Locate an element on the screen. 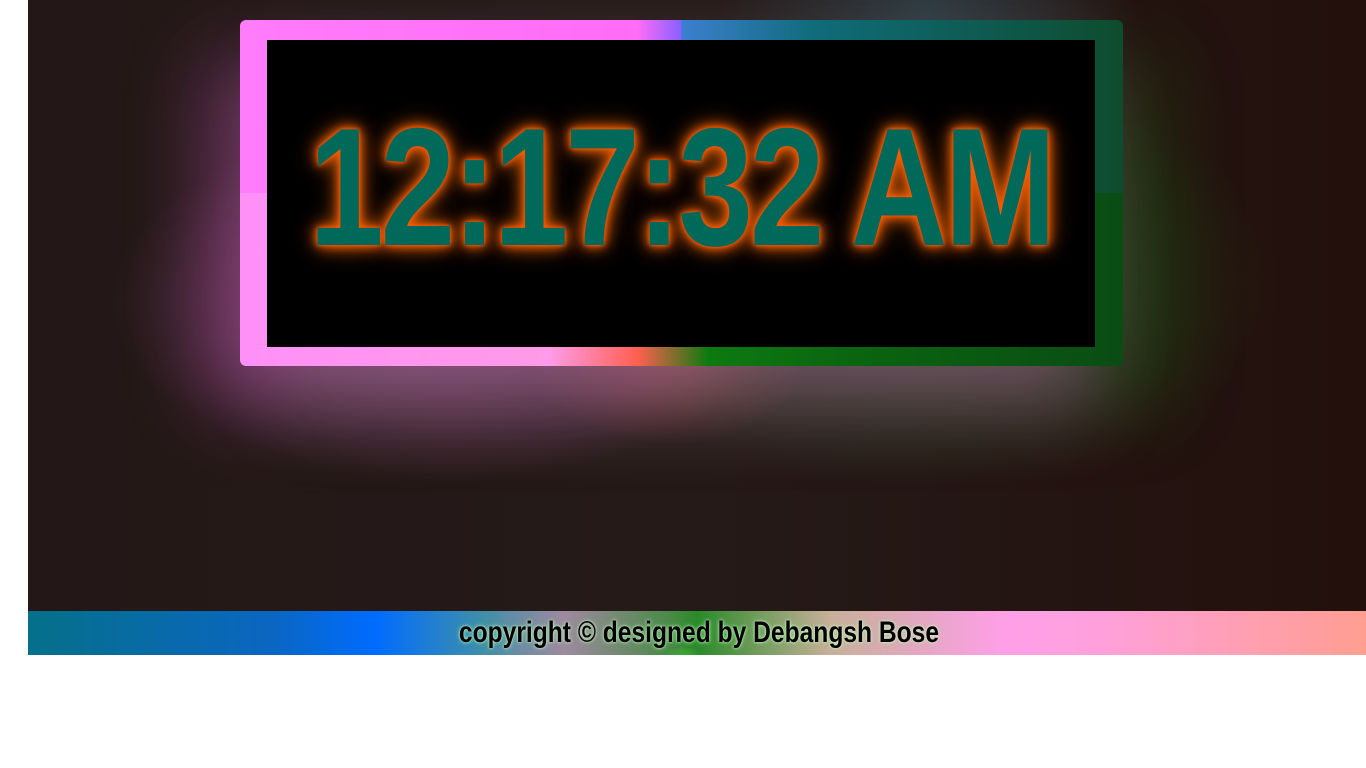 The image size is (1366, 768). copyright-text: copyright © designed by Debangsh Bose is located at coordinates (699, 632).